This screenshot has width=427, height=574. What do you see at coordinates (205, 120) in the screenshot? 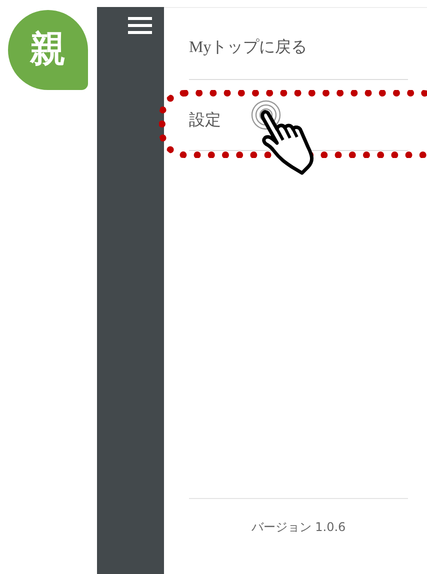
I see `menu-item: 設定` at bounding box center [205, 120].